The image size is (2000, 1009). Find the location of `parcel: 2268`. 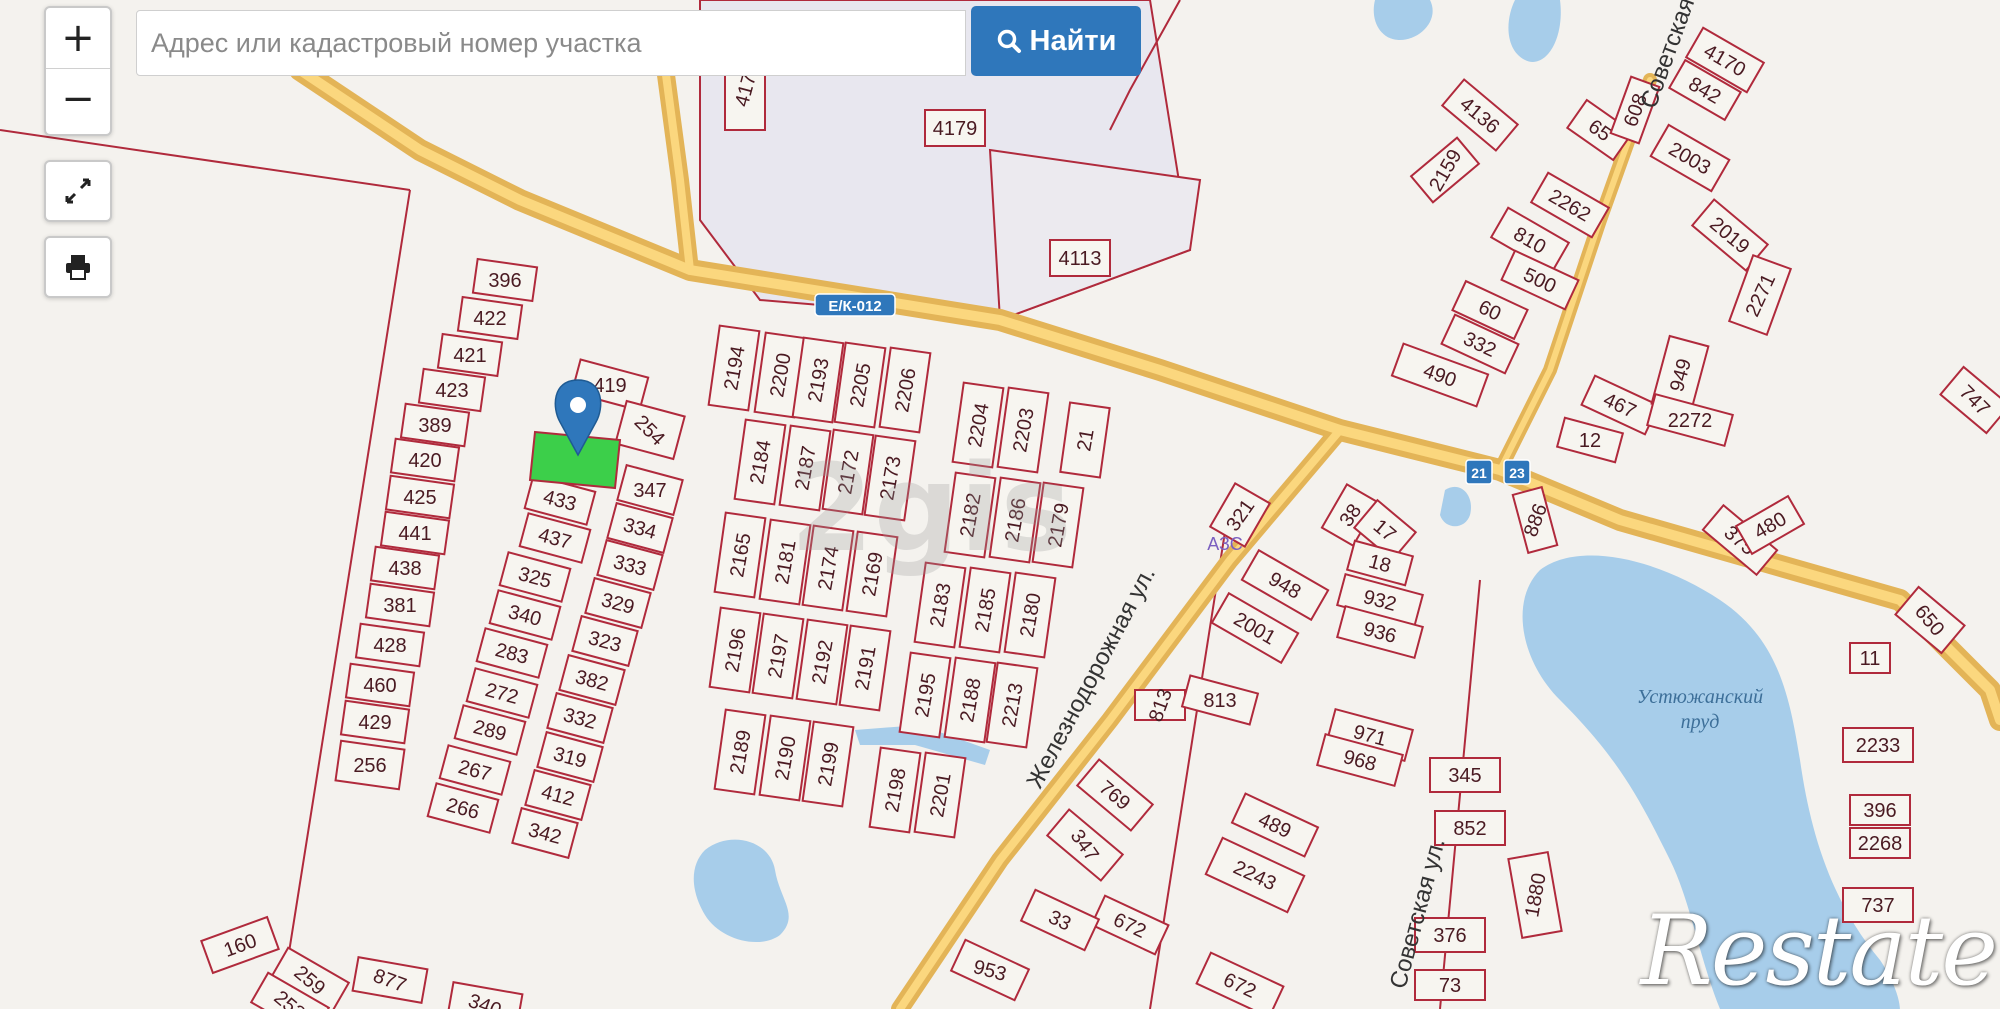

parcel: 2268 is located at coordinates (1880, 843).